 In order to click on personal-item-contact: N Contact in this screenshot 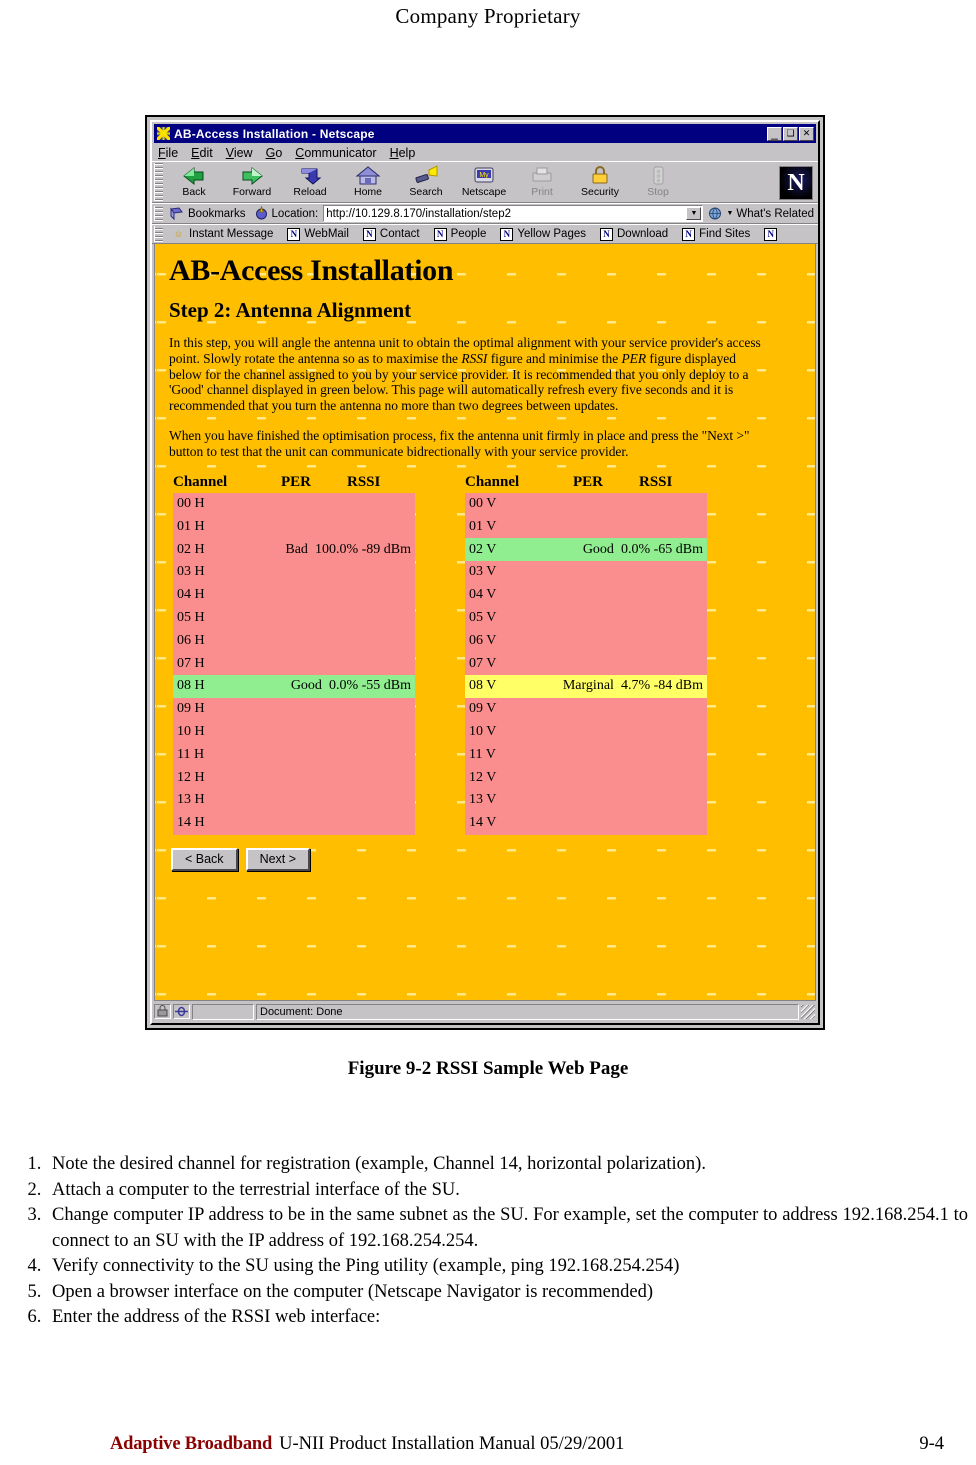, I will do `click(391, 234)`.